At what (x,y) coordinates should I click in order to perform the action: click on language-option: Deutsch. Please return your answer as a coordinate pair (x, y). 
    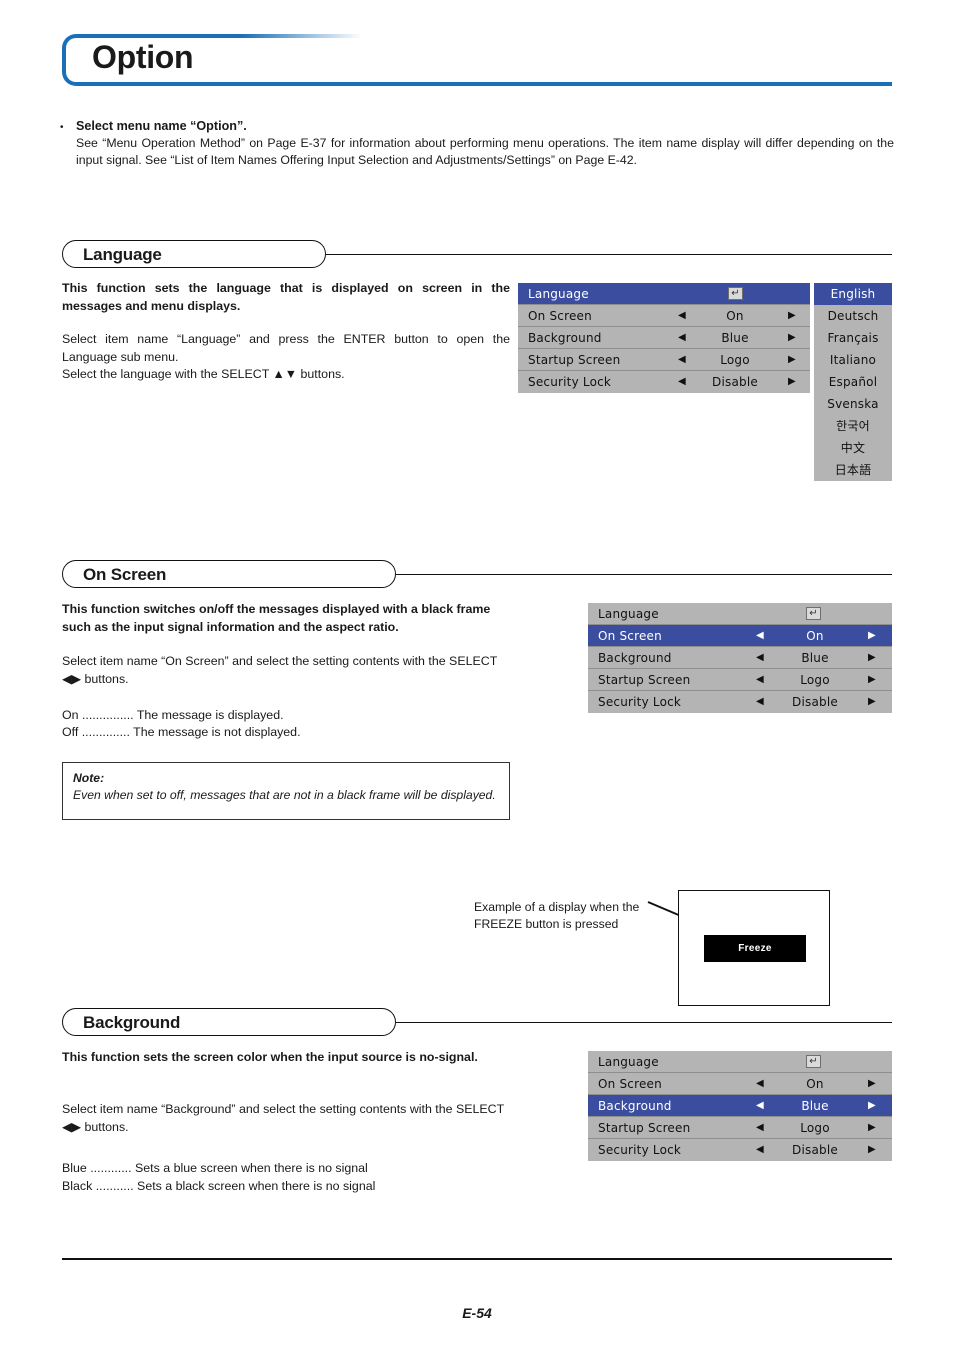
    Looking at the image, I should click on (853, 316).